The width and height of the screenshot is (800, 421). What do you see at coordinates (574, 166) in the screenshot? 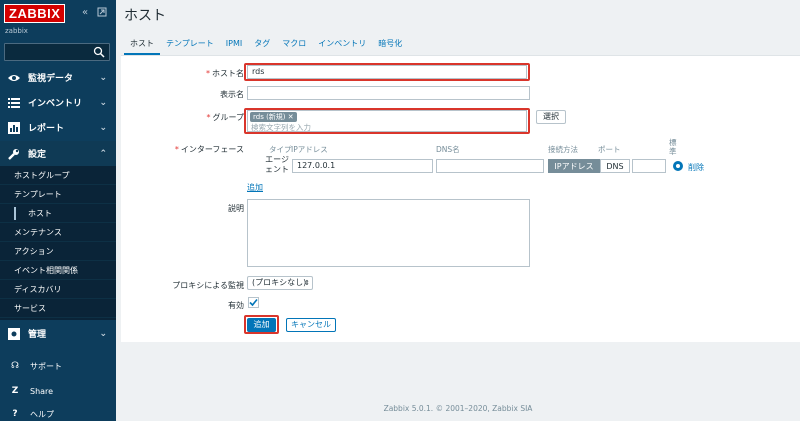
I see `connect-ip-toggle: IPアドレス` at bounding box center [574, 166].